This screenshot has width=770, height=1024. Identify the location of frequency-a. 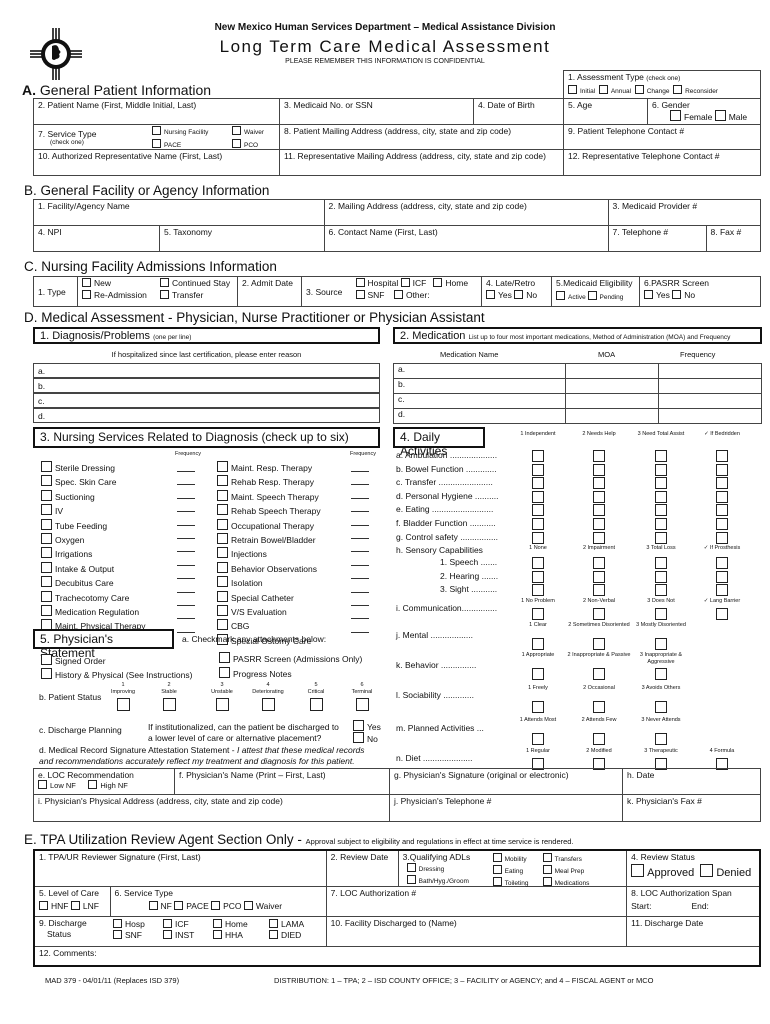
(710, 371).